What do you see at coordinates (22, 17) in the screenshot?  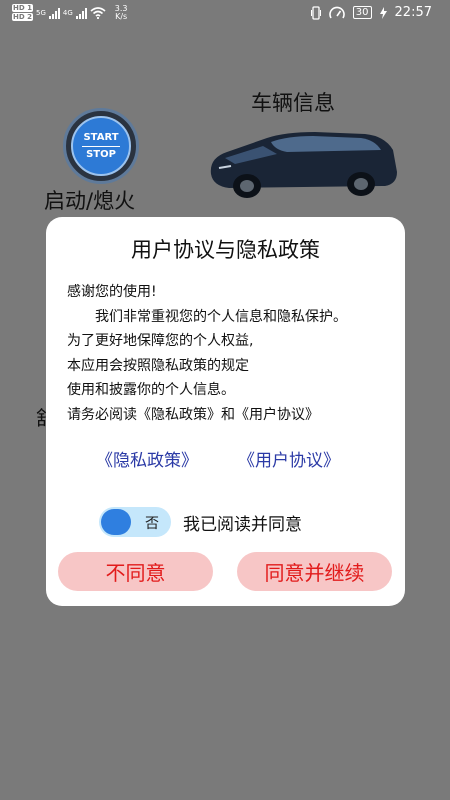 I see `sim2-tag: HD 2` at bounding box center [22, 17].